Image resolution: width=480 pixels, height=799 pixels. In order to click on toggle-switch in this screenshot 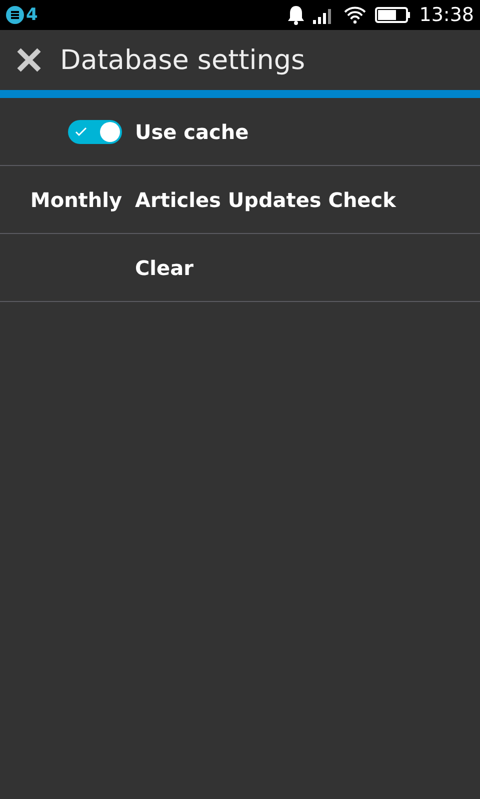, I will do `click(95, 132)`.